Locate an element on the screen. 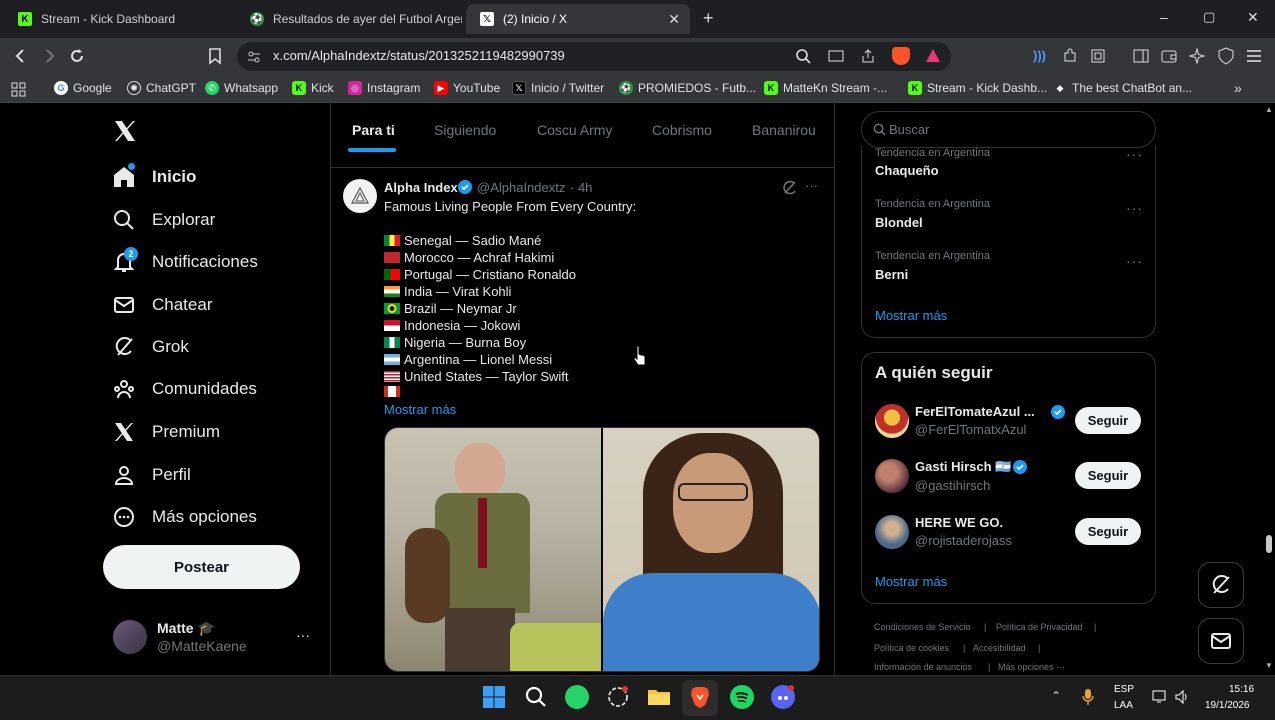 This screenshot has width=1275, height=720. volume-icon is located at coordinates (1182, 697).